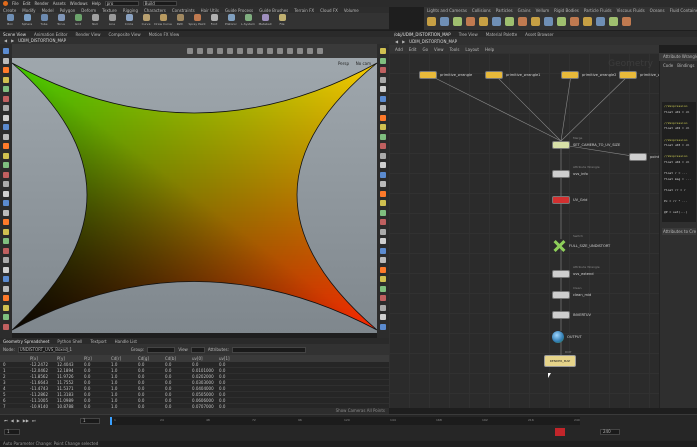 The width and height of the screenshot is (697, 447). I want to click on viewer-path: UDIM_DISTORTION_MAP, so click(42, 40).